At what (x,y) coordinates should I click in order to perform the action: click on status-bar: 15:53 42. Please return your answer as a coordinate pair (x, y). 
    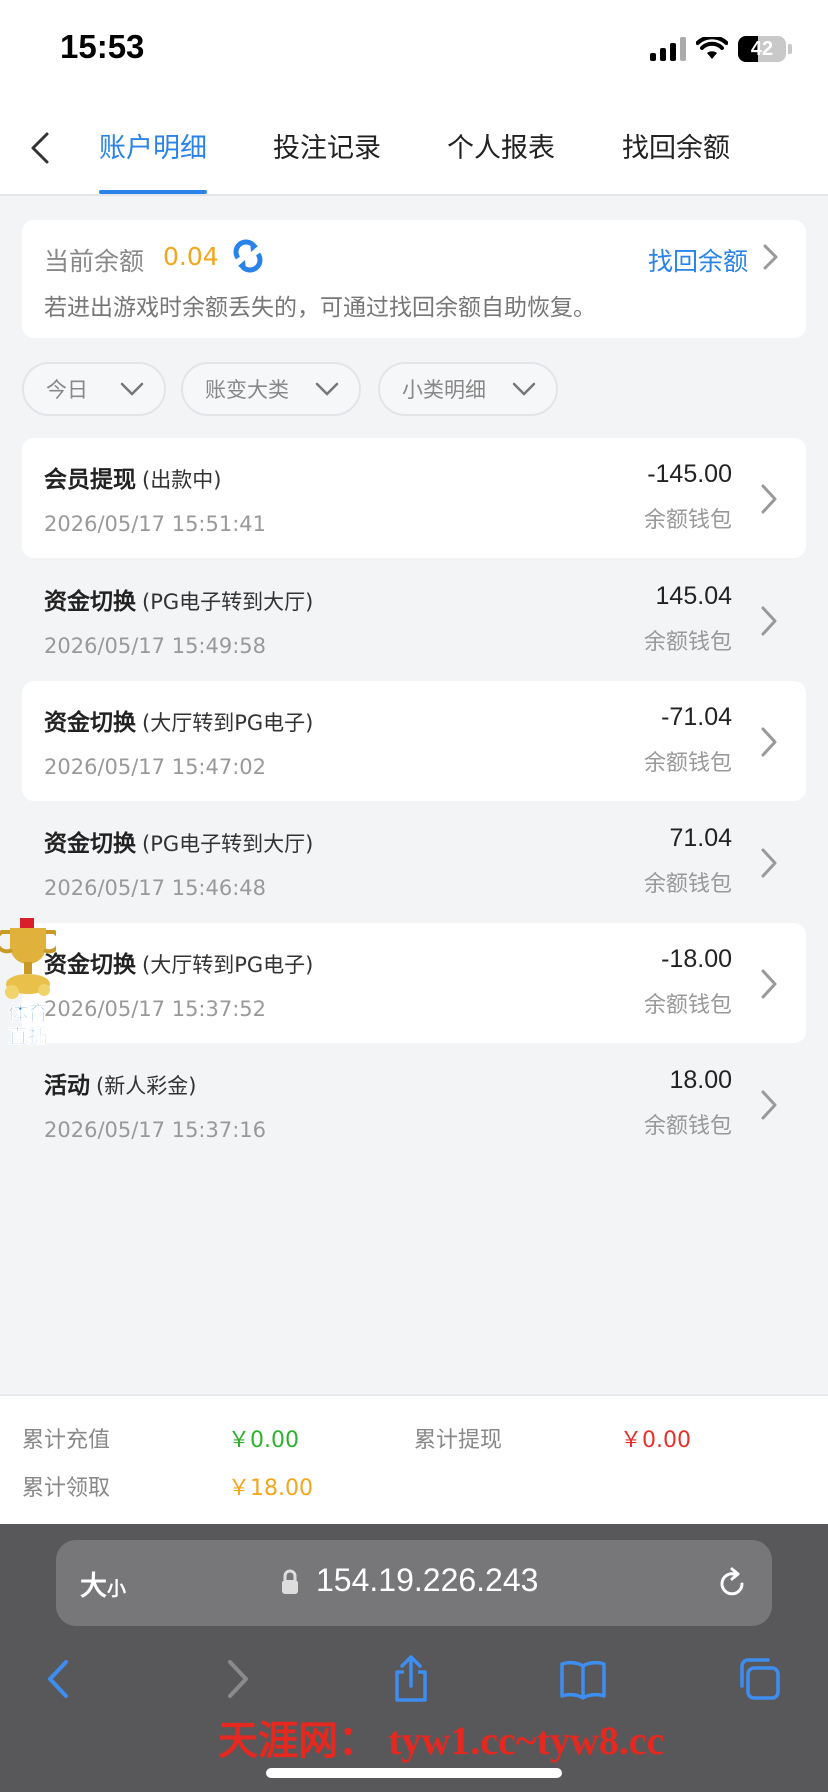
    Looking at the image, I should click on (414, 50).